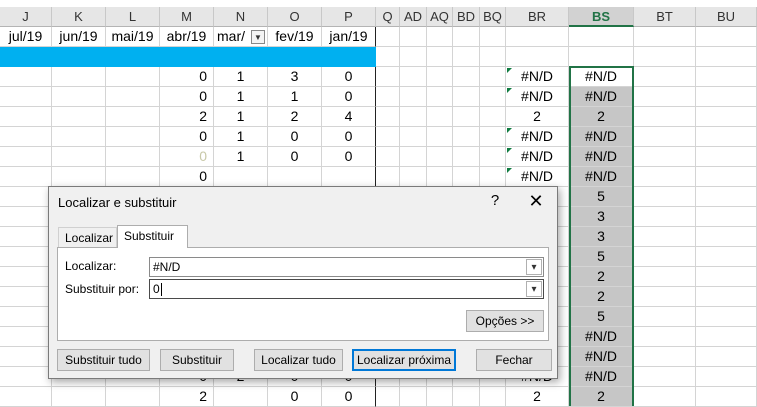 The image size is (757, 407). What do you see at coordinates (298, 360) in the screenshot?
I see `find-all-button: Localizar tudo` at bounding box center [298, 360].